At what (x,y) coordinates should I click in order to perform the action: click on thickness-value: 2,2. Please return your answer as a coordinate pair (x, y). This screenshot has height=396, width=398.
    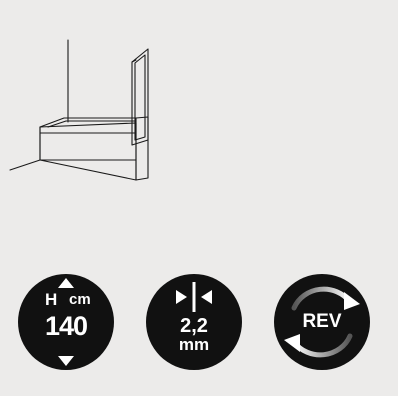
    Looking at the image, I should click on (194, 326).